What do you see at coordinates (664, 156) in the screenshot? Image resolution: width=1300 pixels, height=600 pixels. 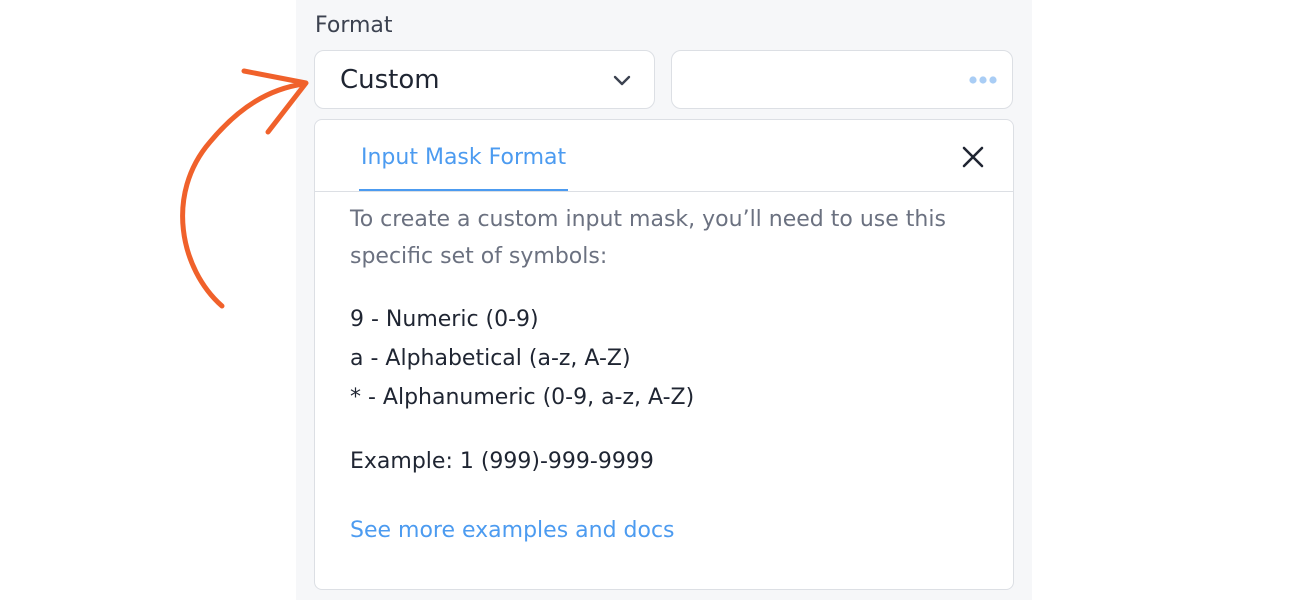 I see `popover-header: Input Mask Format` at bounding box center [664, 156].